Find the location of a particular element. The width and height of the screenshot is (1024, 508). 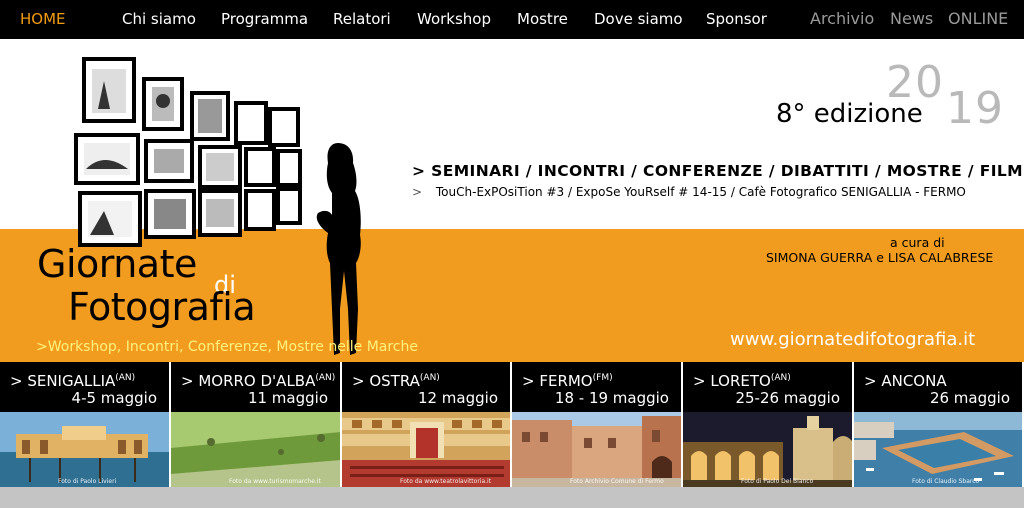

city-header: > SENIGALLIA(AN) 4-5 maggio is located at coordinates (85, 387).